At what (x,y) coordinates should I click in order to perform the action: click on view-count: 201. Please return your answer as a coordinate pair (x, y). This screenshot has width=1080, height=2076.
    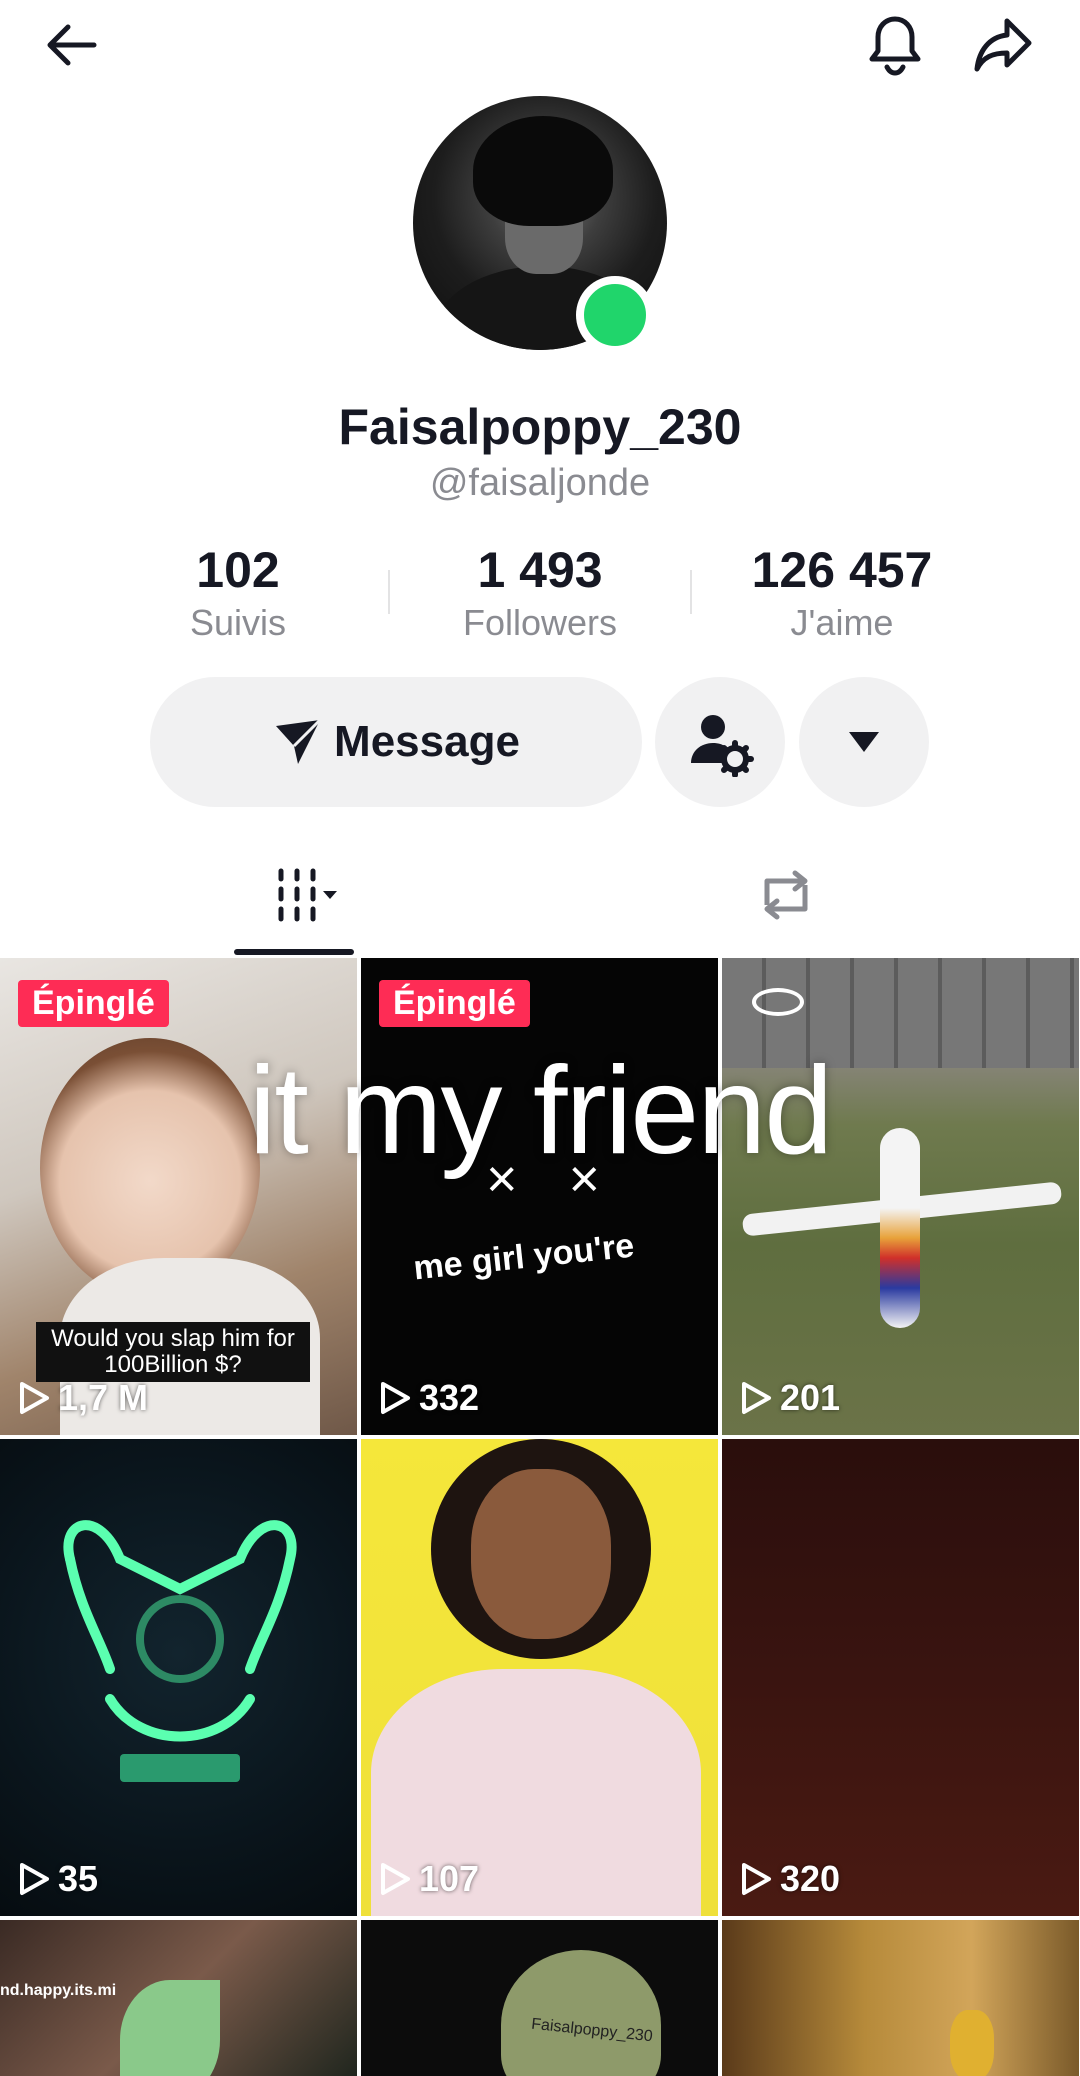
    Looking at the image, I should click on (790, 1398).